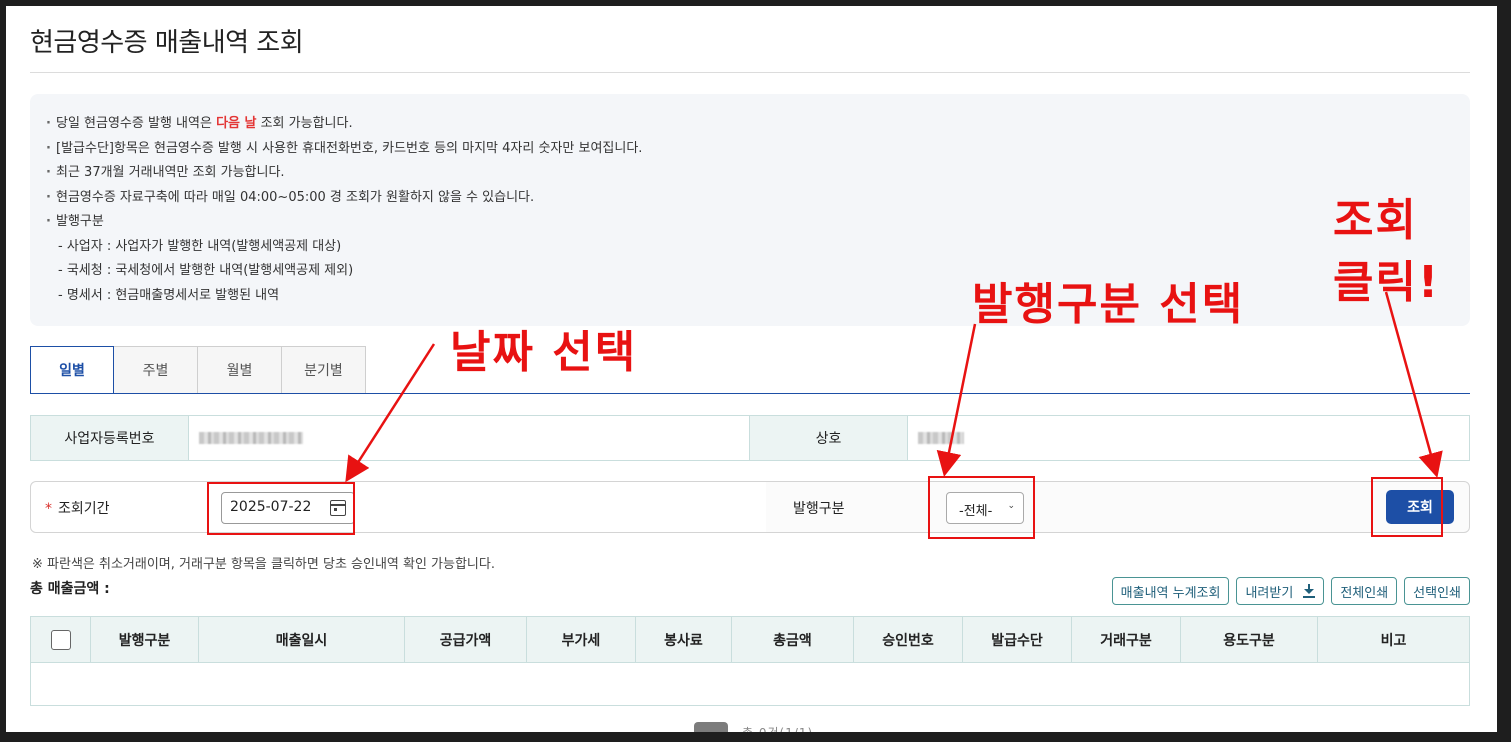 The image size is (1511, 742). Describe the element at coordinates (1413, 384) in the screenshot. I see `arrow-search` at that location.